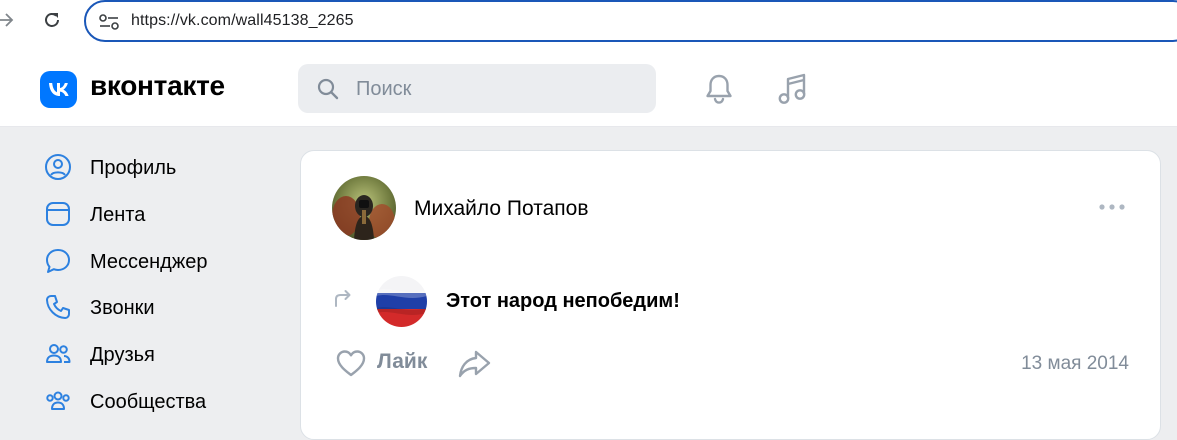 This screenshot has height=440, width=1177. What do you see at coordinates (793, 89) in the screenshot?
I see `music-note-icon` at bounding box center [793, 89].